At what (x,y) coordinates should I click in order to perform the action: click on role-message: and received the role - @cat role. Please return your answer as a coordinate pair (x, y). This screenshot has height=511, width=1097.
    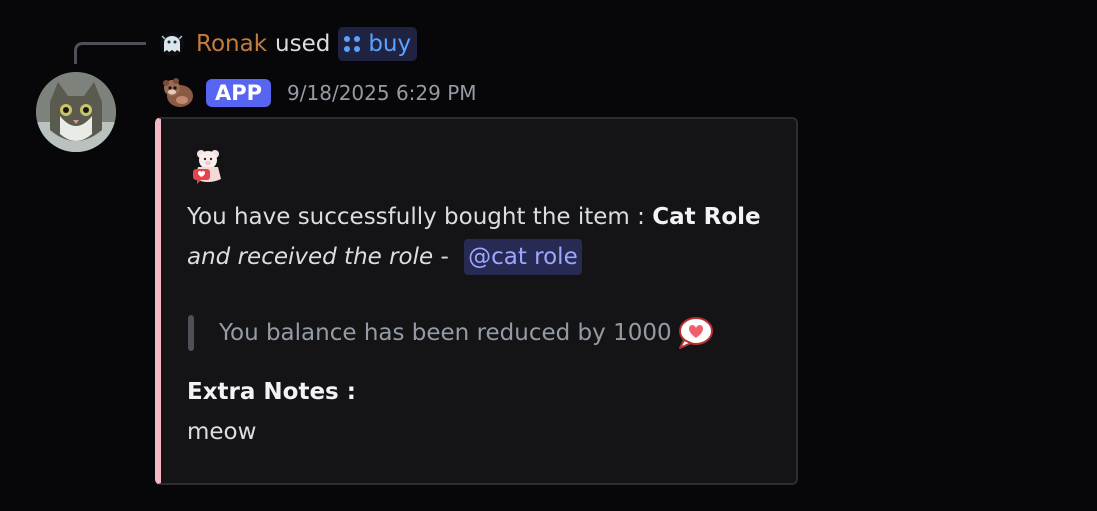
    Looking at the image, I should click on (384, 257).